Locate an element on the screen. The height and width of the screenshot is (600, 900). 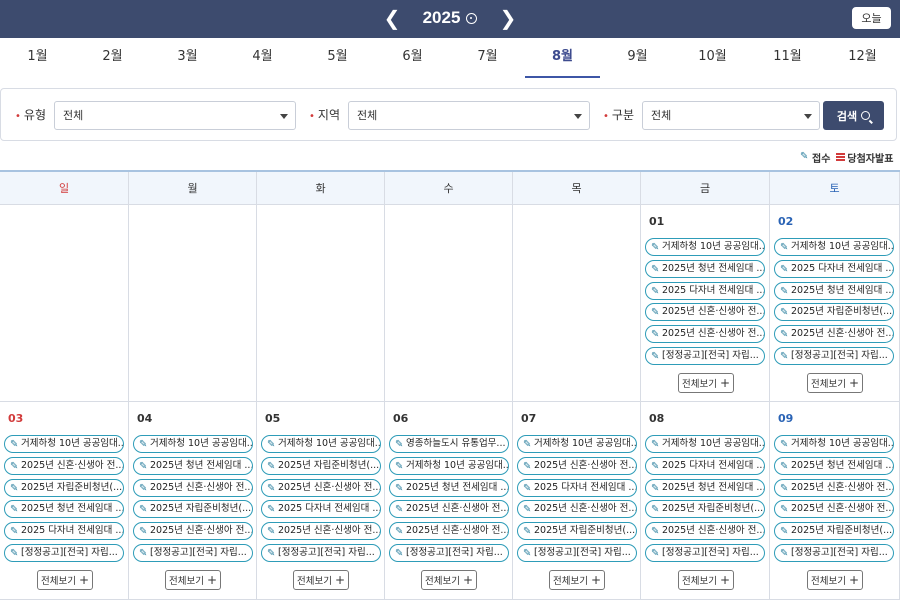
tab-month-1: 1월 is located at coordinates (37, 58).